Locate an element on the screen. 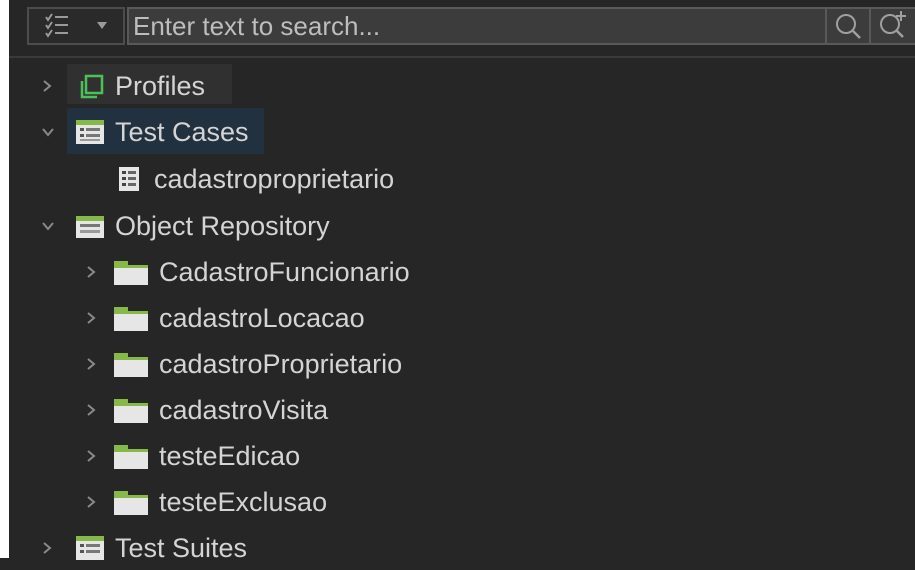 The image size is (915, 570). tree-item-test-cases: Test Cases is located at coordinates (462, 132).